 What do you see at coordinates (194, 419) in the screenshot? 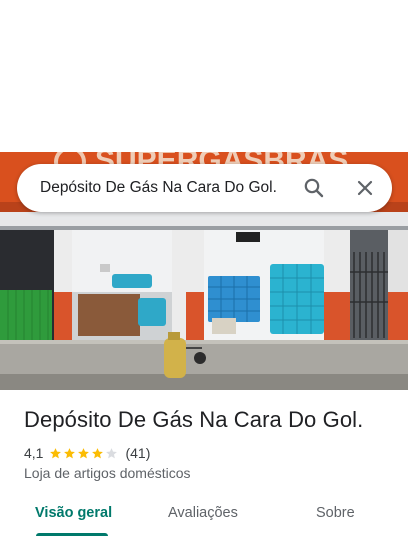
I see `place-title: Depósito De Gás Na Cara Do Gol.` at bounding box center [194, 419].